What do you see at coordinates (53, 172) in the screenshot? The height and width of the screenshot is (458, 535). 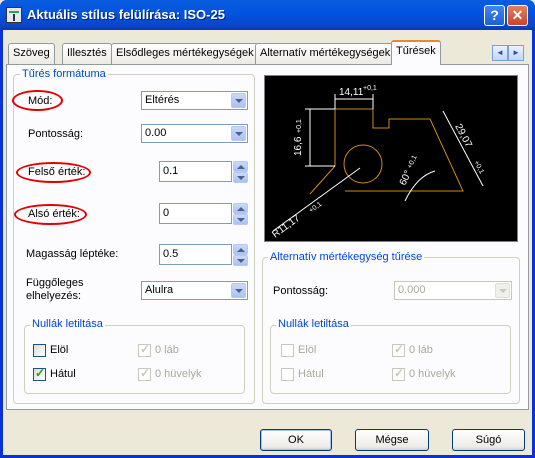 I see `highlight-upper-ellipse` at bounding box center [53, 172].